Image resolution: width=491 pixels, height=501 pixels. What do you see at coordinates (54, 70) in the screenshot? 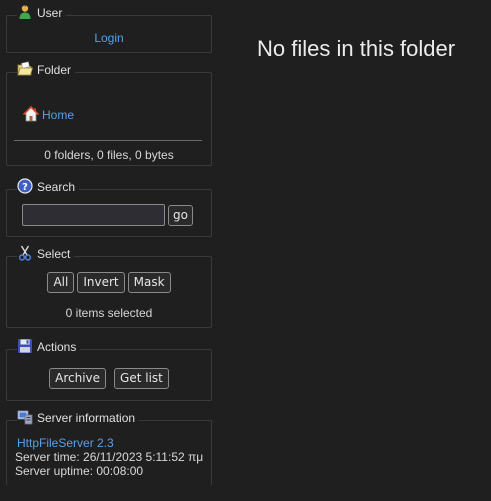
I see `folder-panel-label: Folder` at bounding box center [54, 70].